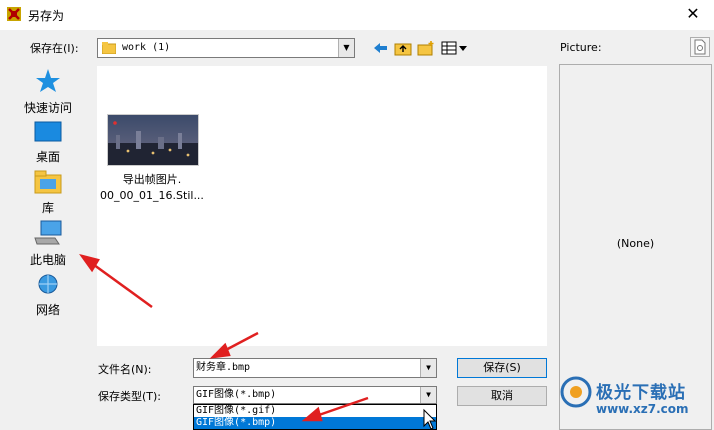  I want to click on folder-icon, so click(109, 48).